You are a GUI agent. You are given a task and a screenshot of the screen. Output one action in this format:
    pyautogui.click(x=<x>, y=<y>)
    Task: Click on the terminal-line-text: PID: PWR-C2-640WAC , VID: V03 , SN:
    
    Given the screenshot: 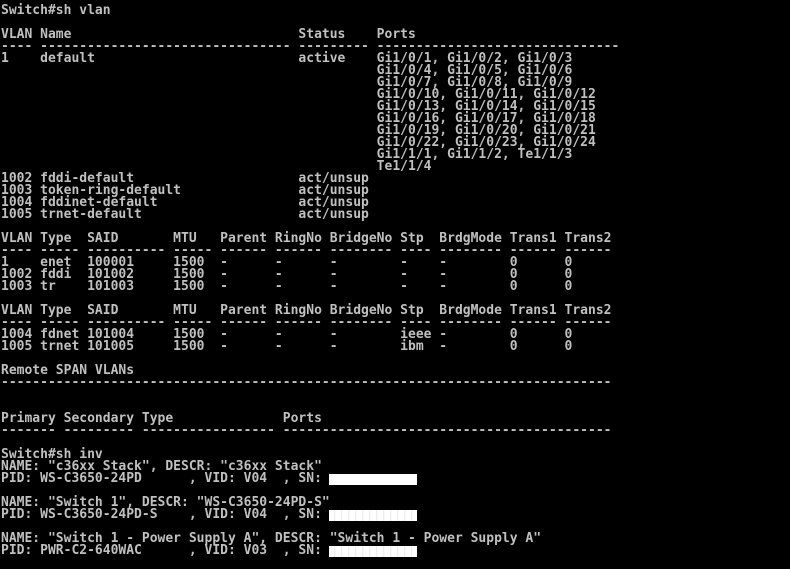 What is the action you would take?
    pyautogui.click(x=165, y=550)
    